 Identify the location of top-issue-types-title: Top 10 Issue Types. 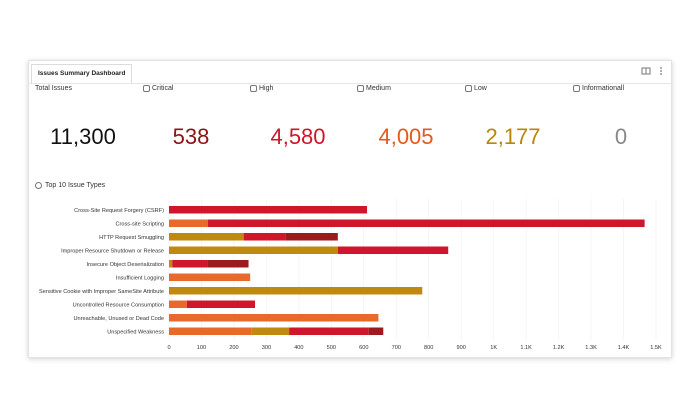
(70, 185).